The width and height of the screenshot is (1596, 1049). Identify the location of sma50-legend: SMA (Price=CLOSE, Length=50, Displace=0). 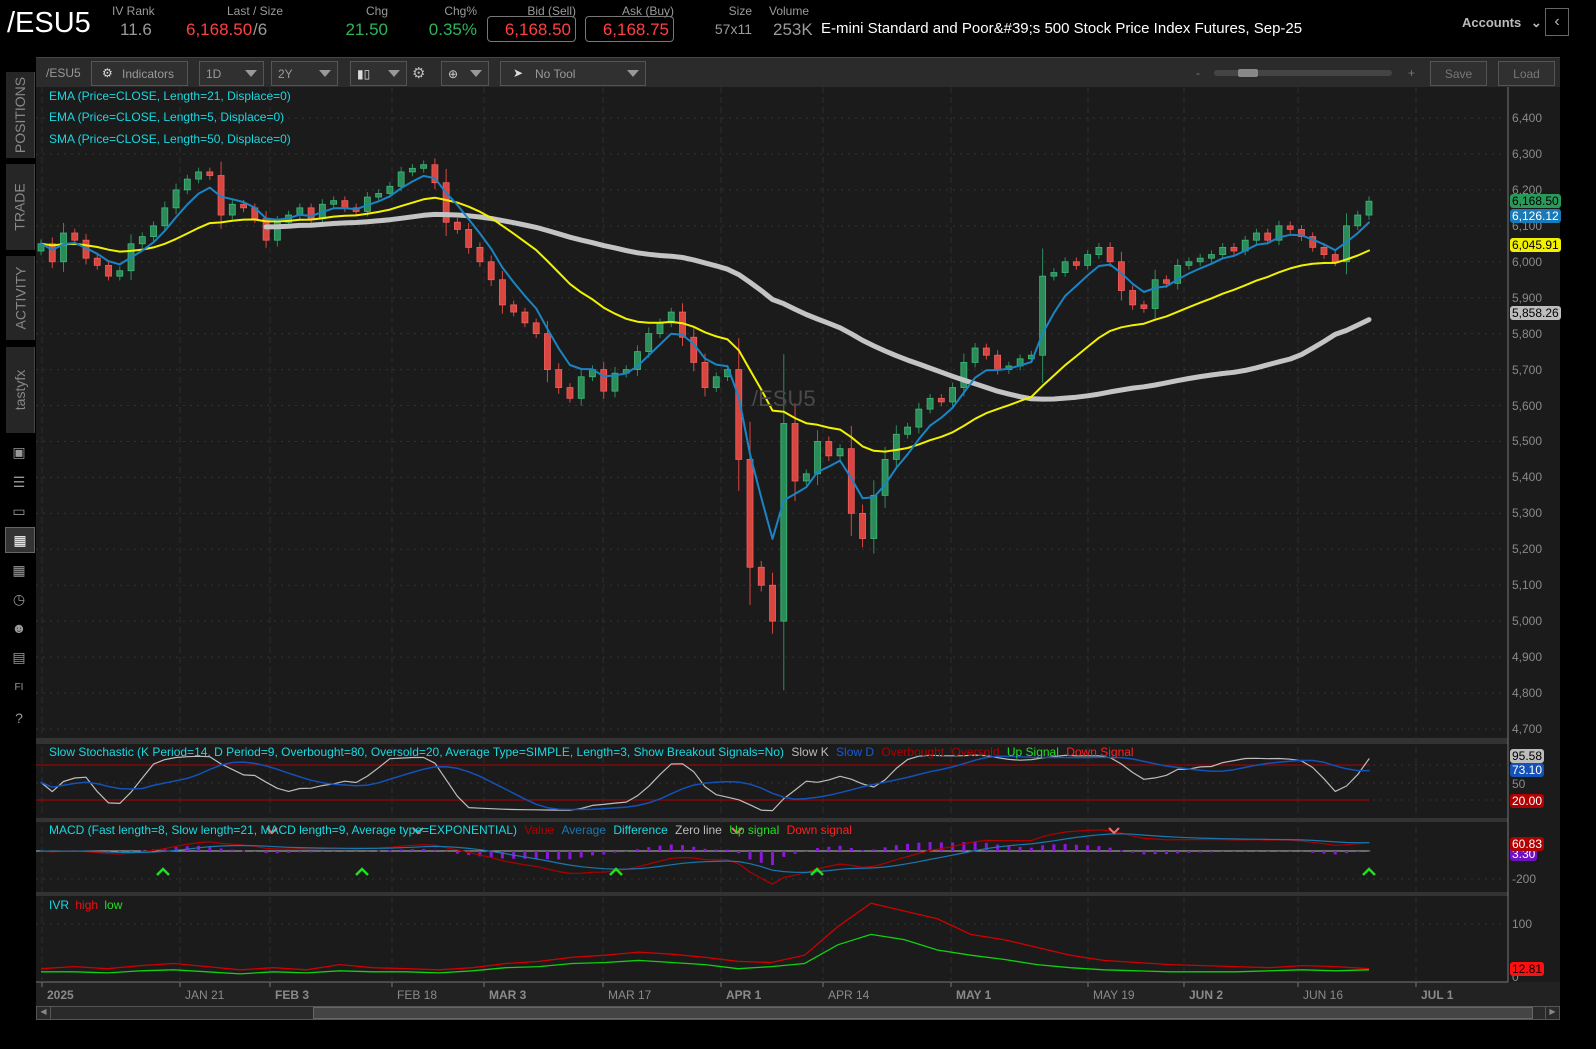
(170, 139).